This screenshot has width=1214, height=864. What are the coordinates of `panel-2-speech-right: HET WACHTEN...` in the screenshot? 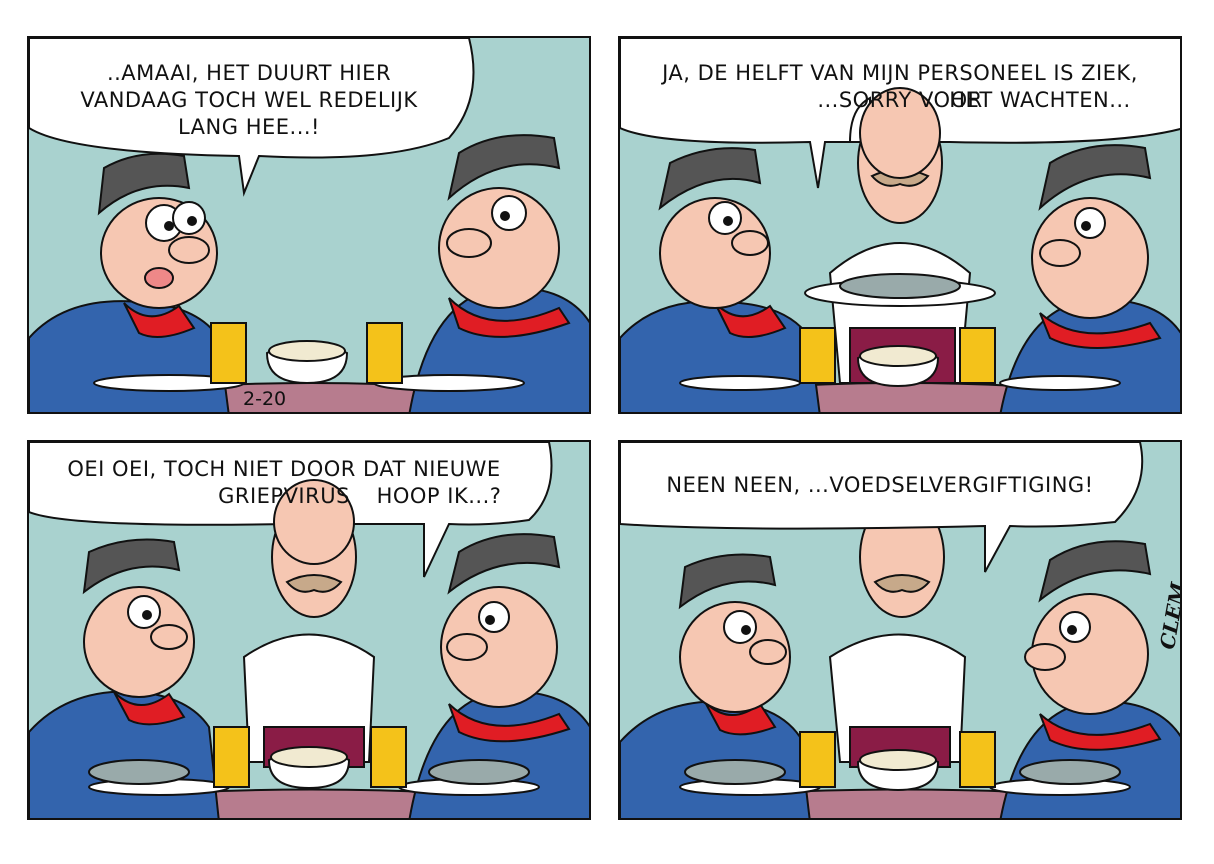 It's located at (1040, 100).